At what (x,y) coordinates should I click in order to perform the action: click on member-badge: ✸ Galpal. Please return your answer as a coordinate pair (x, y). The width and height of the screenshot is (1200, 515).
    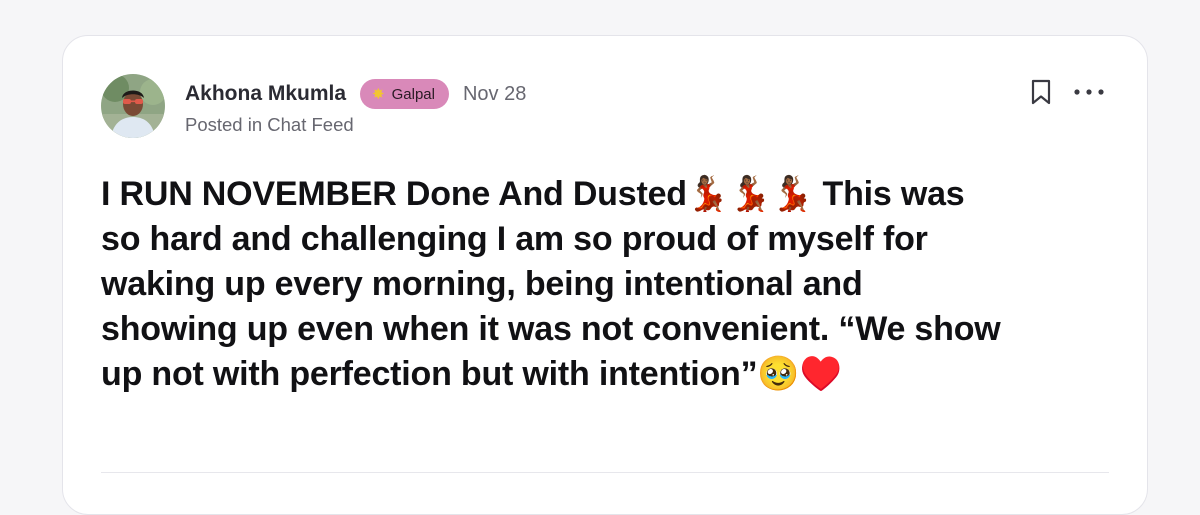
    Looking at the image, I should click on (404, 94).